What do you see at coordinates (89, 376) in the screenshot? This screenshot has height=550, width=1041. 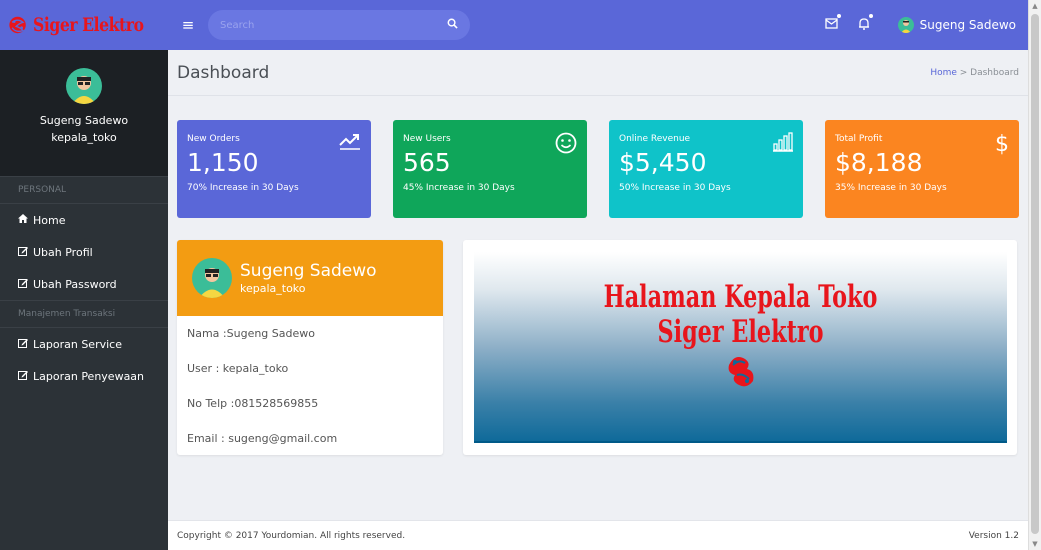 I see `sidebar-item-label: Laporan Penyewaan` at bounding box center [89, 376].